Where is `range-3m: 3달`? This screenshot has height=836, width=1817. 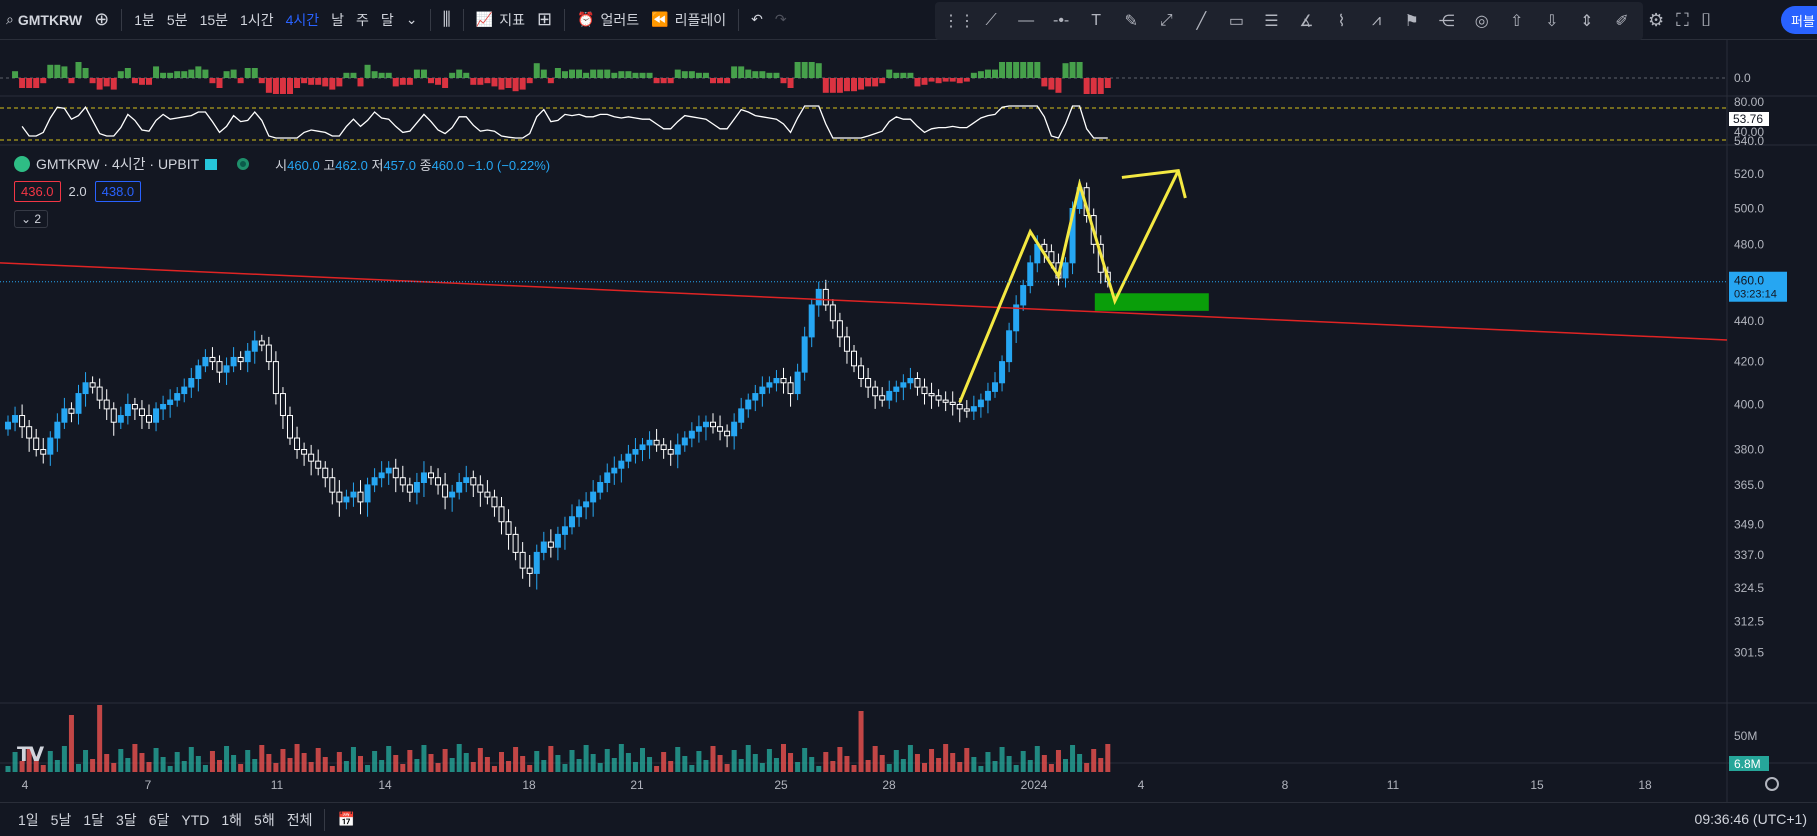 range-3m: 3달 is located at coordinates (126, 820).